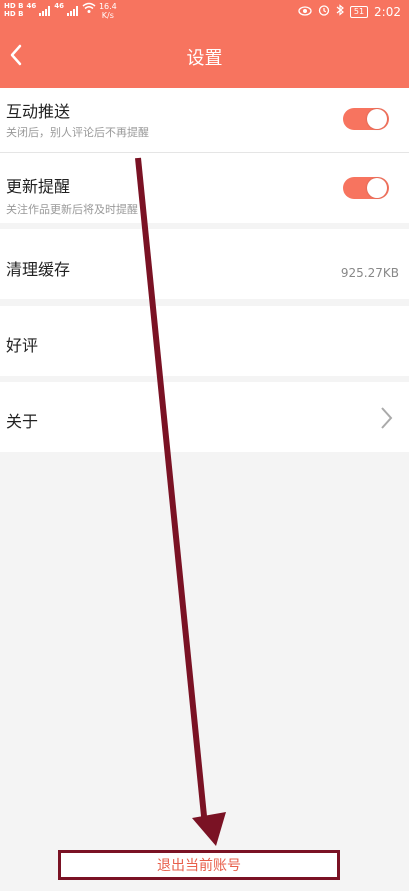  I want to click on speed-value: 16.4, so click(107, 6).